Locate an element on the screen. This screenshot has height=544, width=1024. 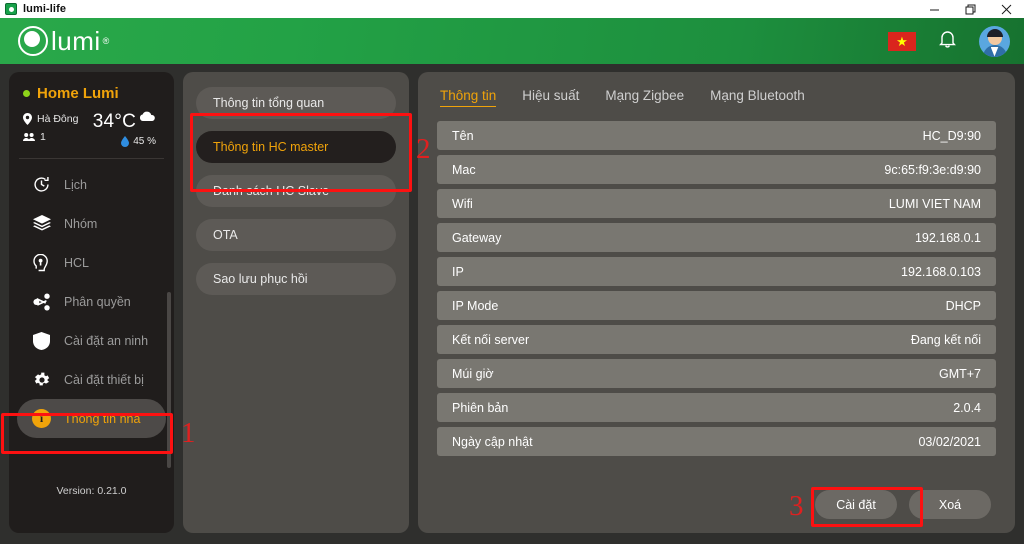
row-value: 2.0.4 is located at coordinates (967, 407).